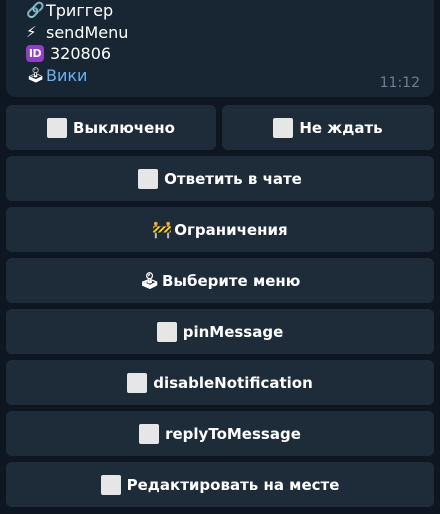 This screenshot has height=514, width=440. What do you see at coordinates (233, 433) in the screenshot?
I see `button-label: replyToMessage` at bounding box center [233, 433].